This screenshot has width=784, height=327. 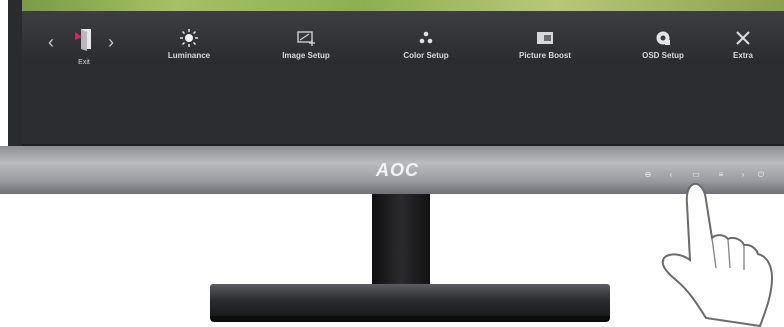 I want to click on osd-item-label: Picture Boost, so click(x=544, y=55).